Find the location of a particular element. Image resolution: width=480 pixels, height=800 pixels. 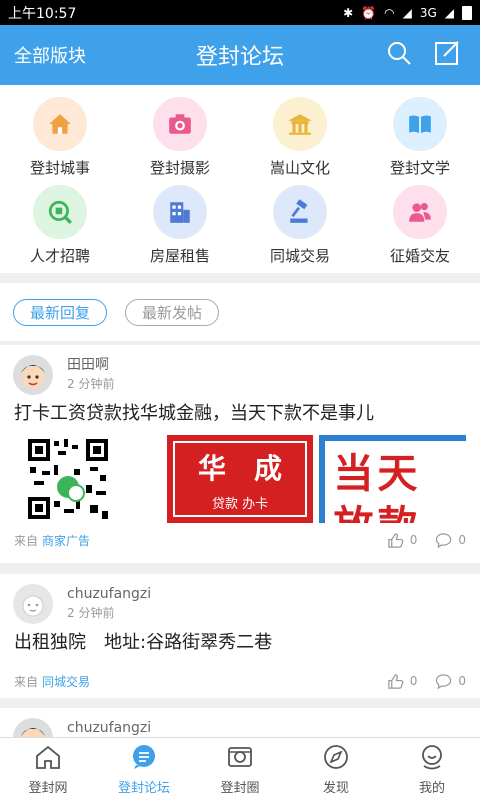

post-title: 出租独院 地址:谷路街翠秀二巷 is located at coordinates (240, 640).